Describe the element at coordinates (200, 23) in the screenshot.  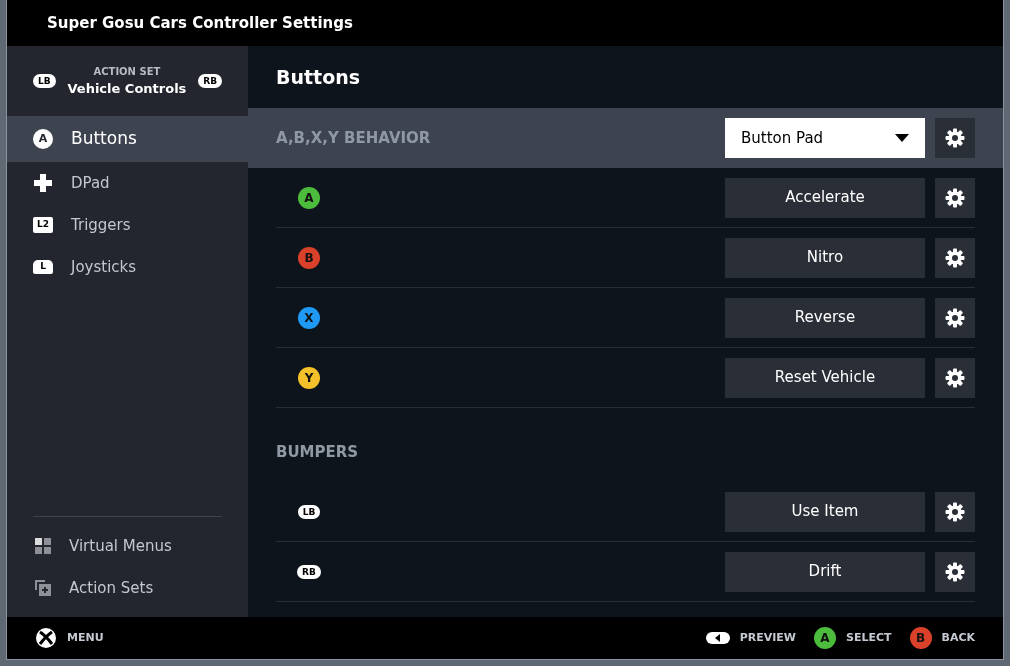
I see `window-title: Super Gosu Cars Controller Settings` at that location.